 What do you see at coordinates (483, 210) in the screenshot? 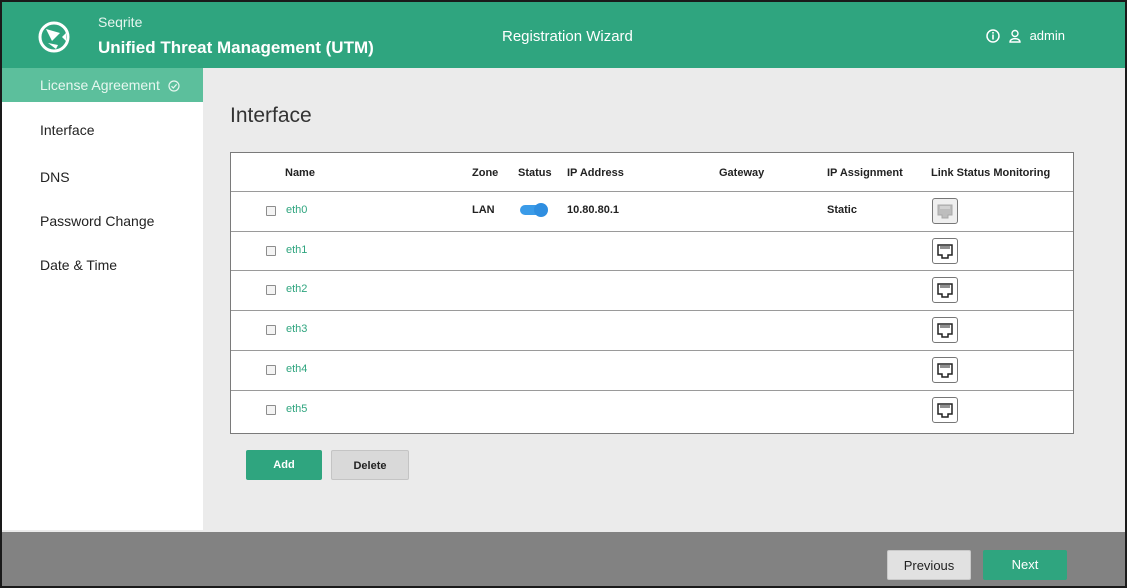
I see `zone-cell: LAN` at bounding box center [483, 210].